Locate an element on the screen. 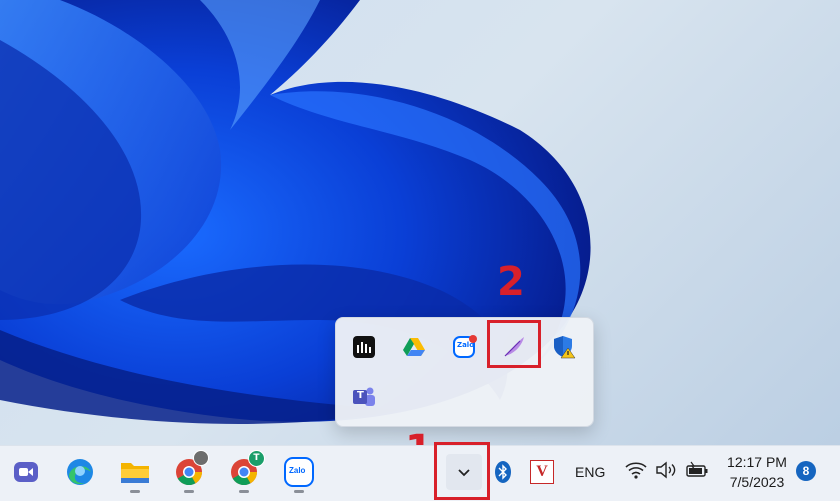  hidden-icons-flyout: Zalo T is located at coordinates (464, 372).